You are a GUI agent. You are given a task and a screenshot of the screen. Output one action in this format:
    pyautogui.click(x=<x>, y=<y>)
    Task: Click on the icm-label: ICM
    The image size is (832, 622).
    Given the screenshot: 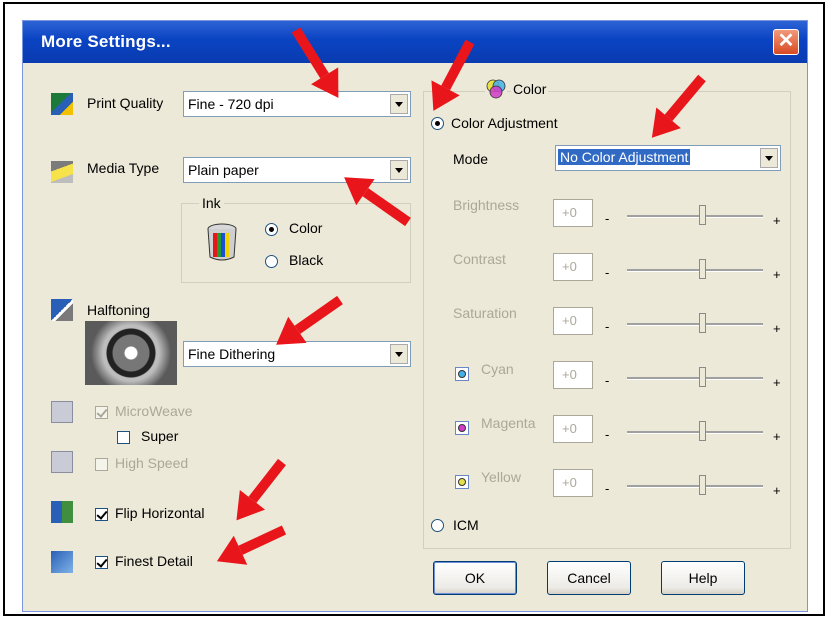 What is the action you would take?
    pyautogui.click(x=466, y=525)
    